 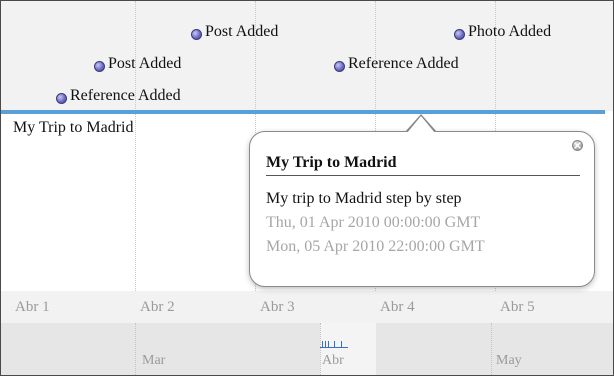 I want to click on close-button, so click(x=577, y=145).